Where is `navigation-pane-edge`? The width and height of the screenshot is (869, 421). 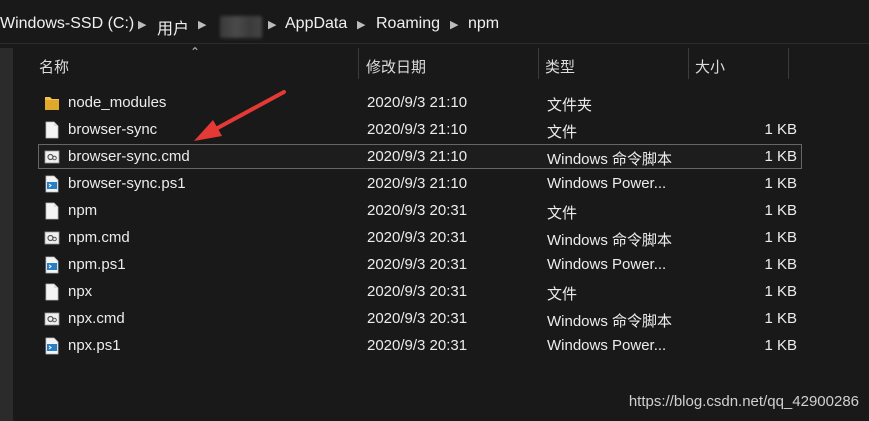
navigation-pane-edge is located at coordinates (6, 234).